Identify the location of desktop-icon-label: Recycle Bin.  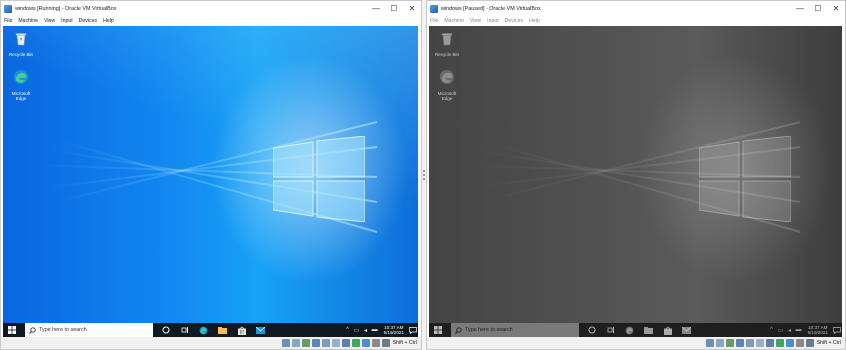
(21, 54).